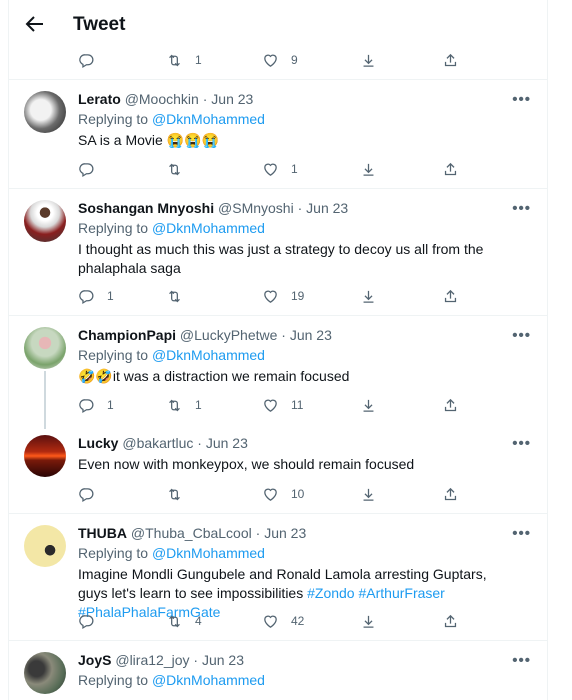 The height and width of the screenshot is (700, 572). What do you see at coordinates (162, 99) in the screenshot?
I see `handle: @Moochkin` at bounding box center [162, 99].